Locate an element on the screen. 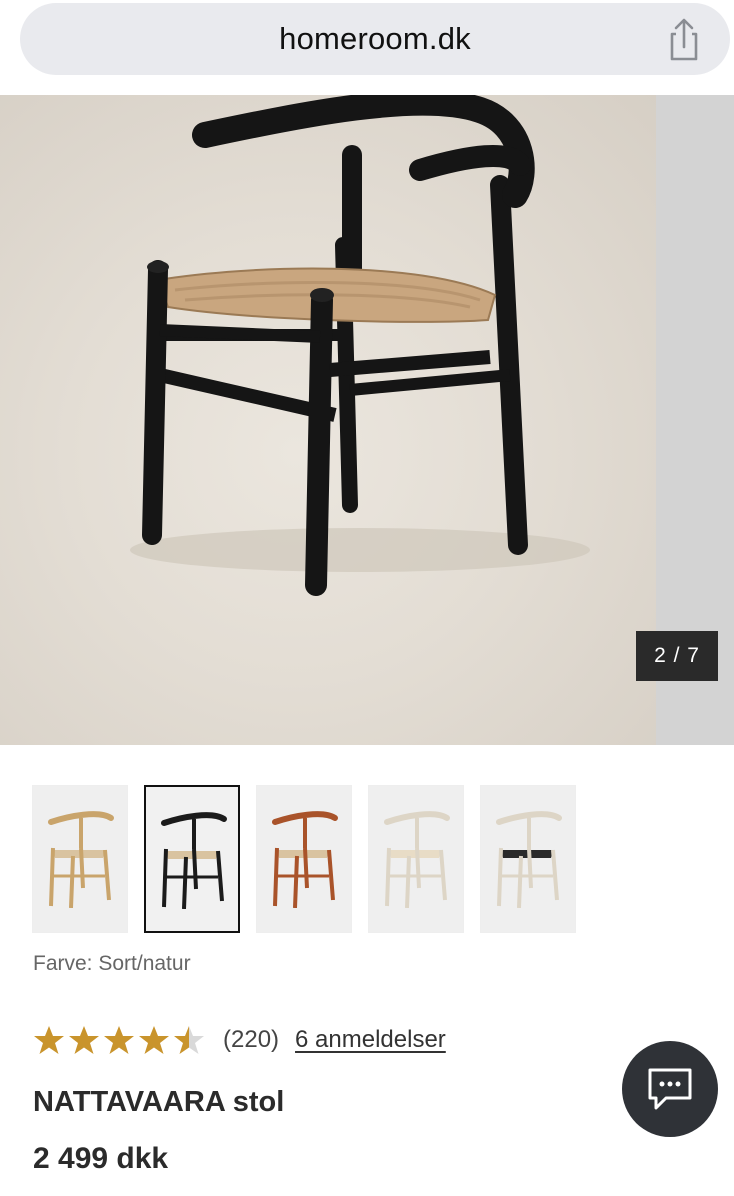  color-variant-thumbnails is located at coordinates (304, 859).